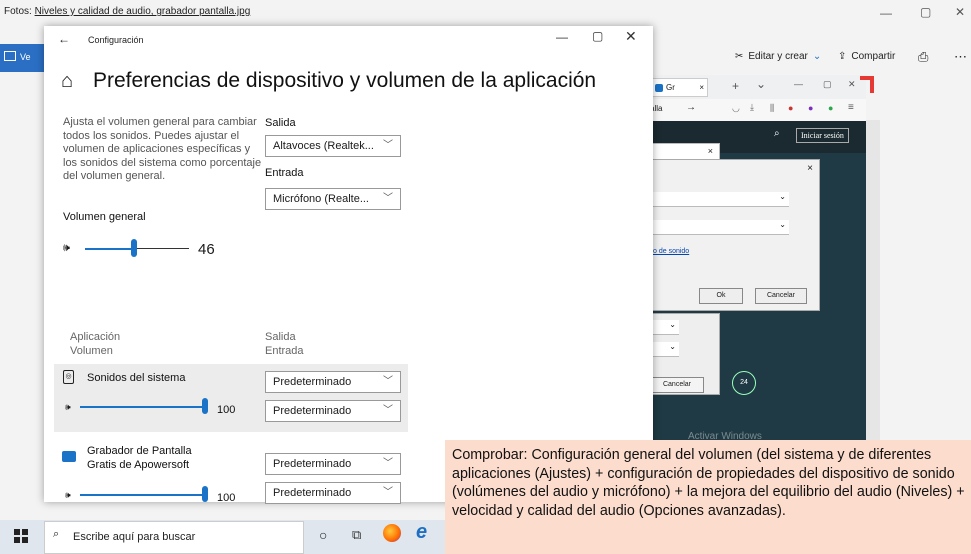 The height and width of the screenshot is (554, 971). What do you see at coordinates (777, 133) in the screenshot?
I see `site-search-icon: ⌕` at bounding box center [777, 133].